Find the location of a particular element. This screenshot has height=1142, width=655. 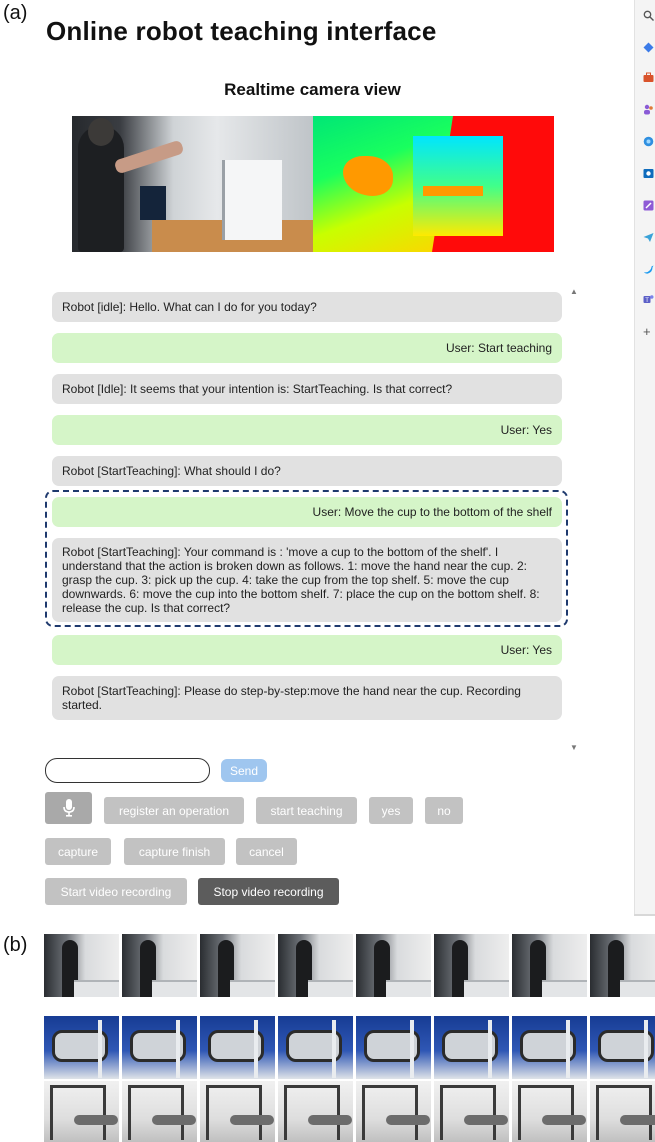

twitter-icon is located at coordinates (648, 269).